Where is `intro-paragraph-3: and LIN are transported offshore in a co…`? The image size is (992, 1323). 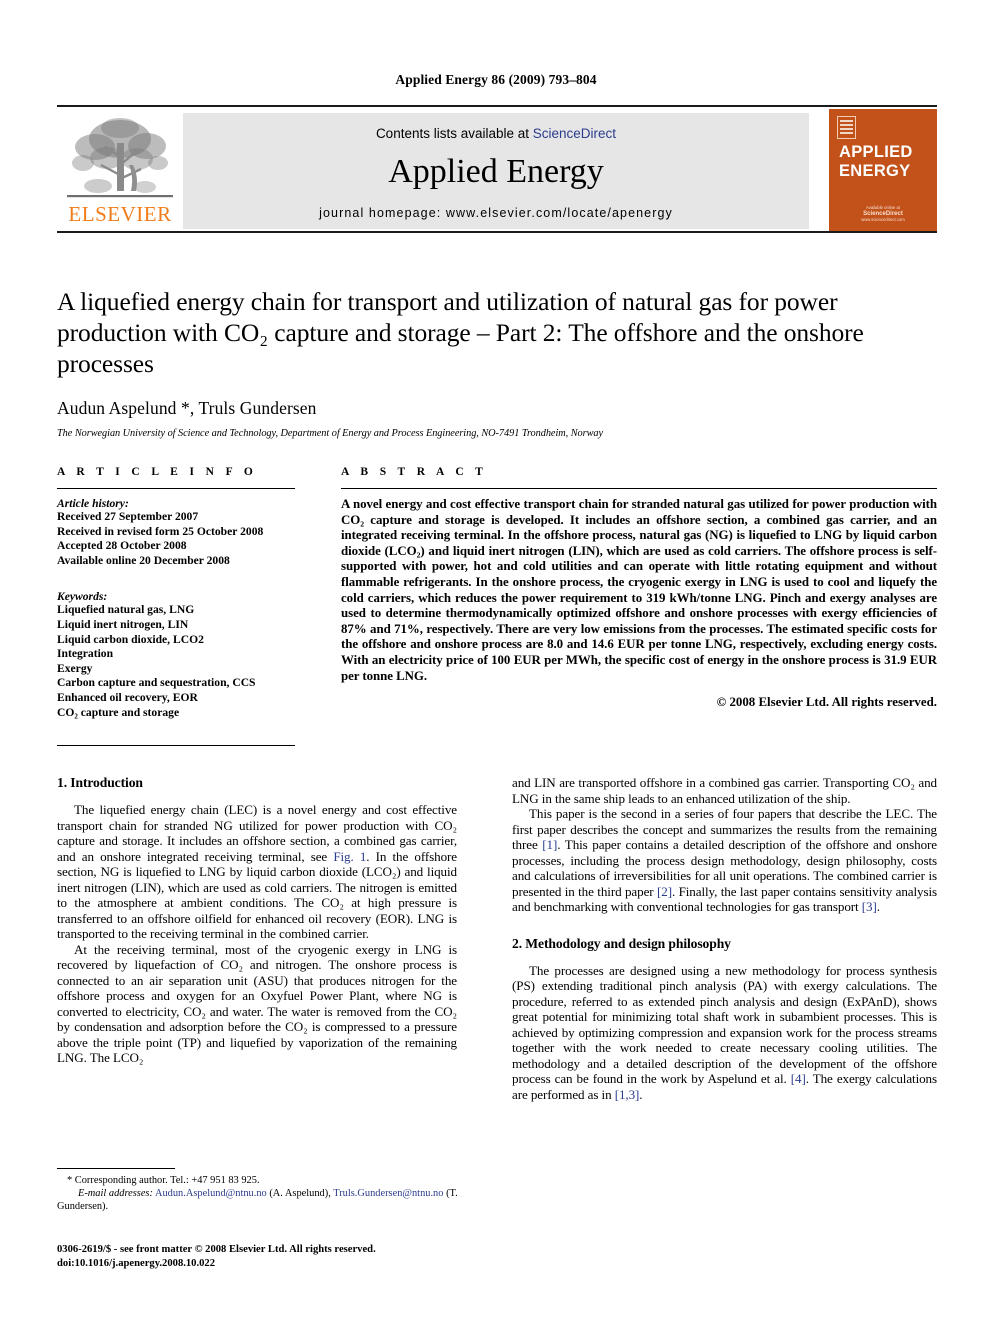 intro-paragraph-3: and LIN are transported offshore in a co… is located at coordinates (724, 790).